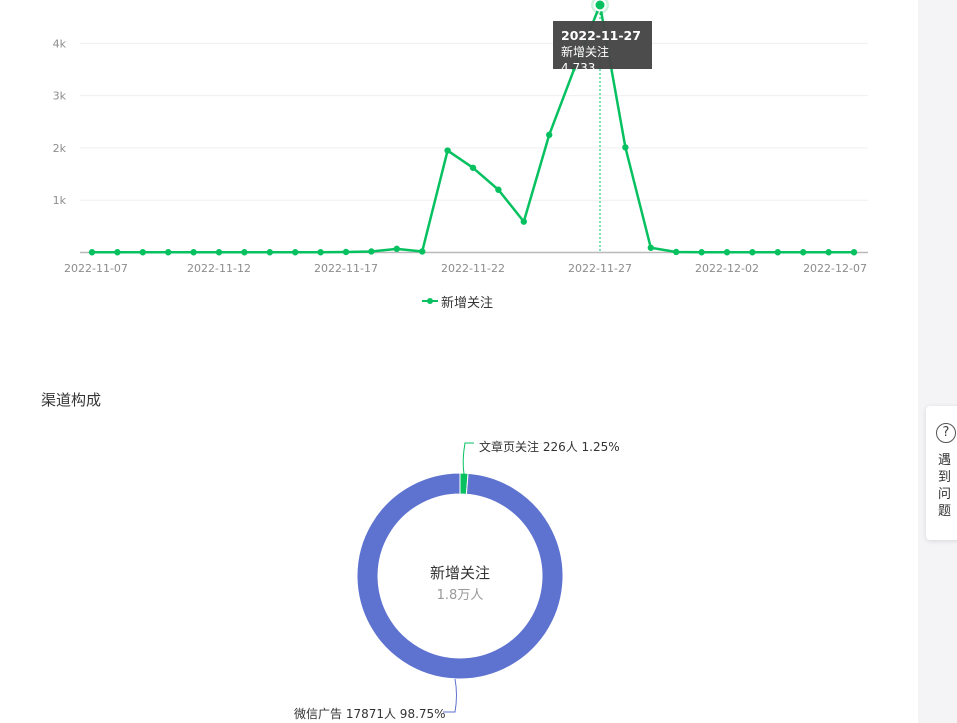 This screenshot has height=723, width=957. I want to click on help-panel: ? 遇到问题, so click(941, 473).